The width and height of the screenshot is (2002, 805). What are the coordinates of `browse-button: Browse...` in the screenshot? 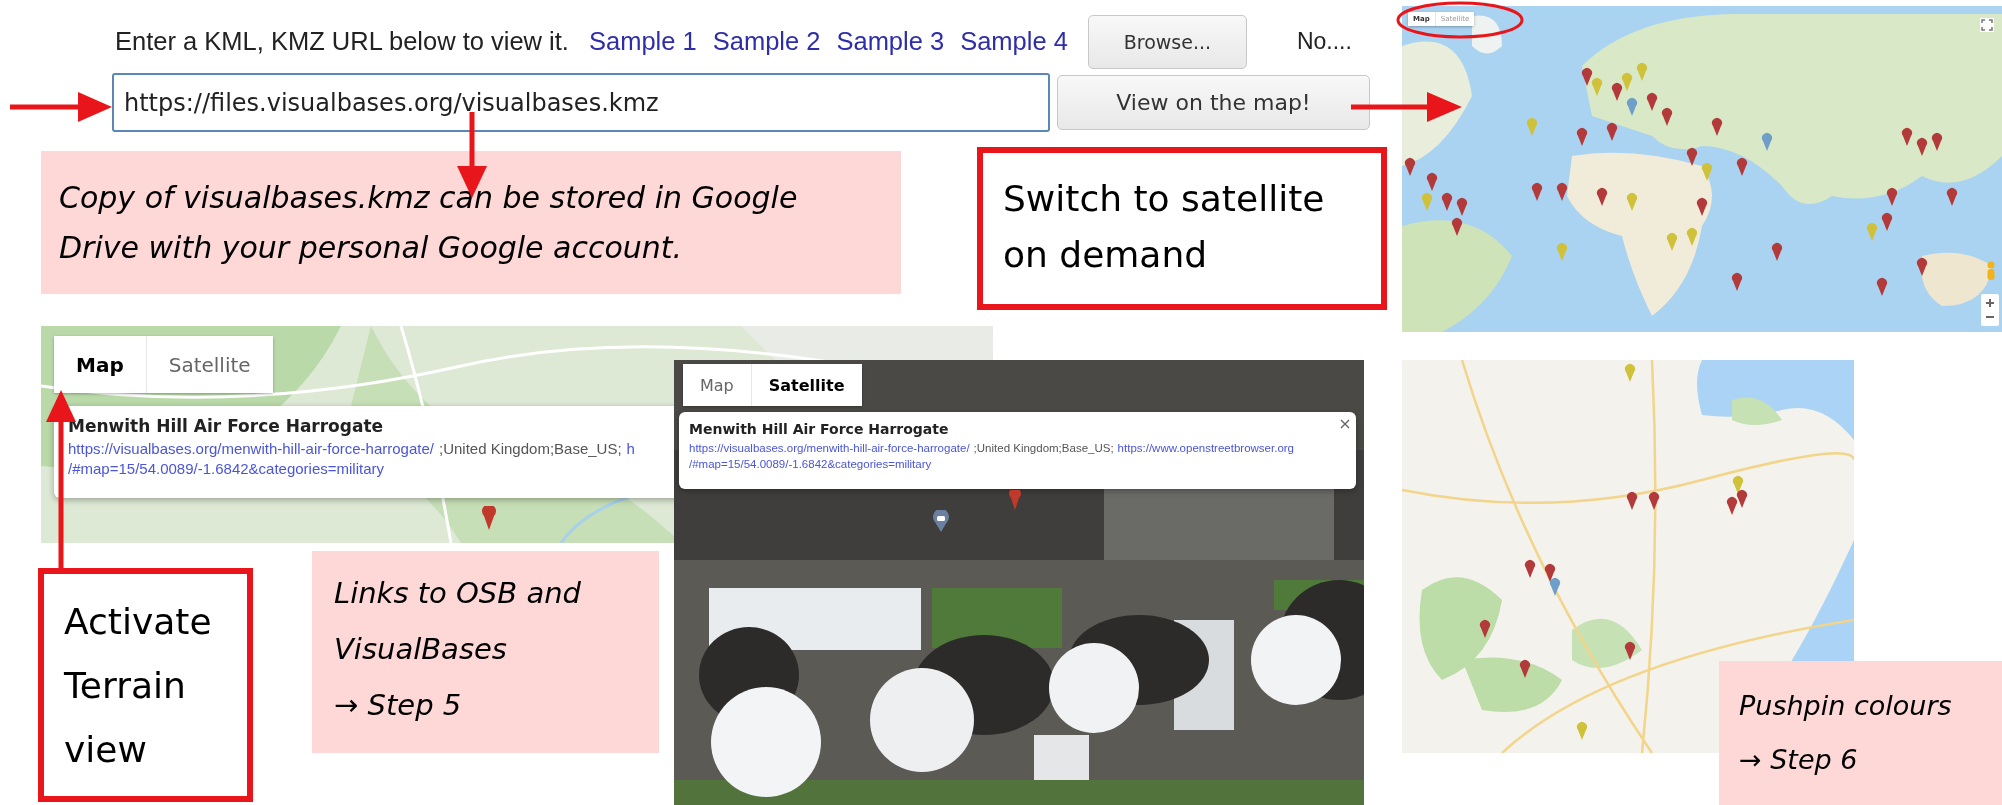 It's located at (1167, 41).